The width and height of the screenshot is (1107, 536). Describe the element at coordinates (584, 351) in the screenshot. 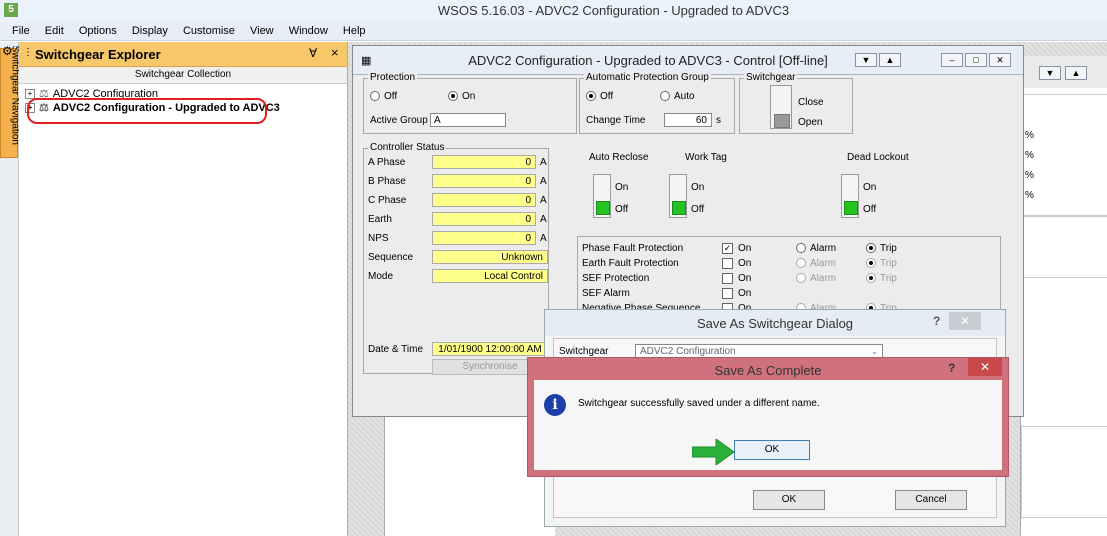

I see `switchgear-label: Switchgear` at that location.